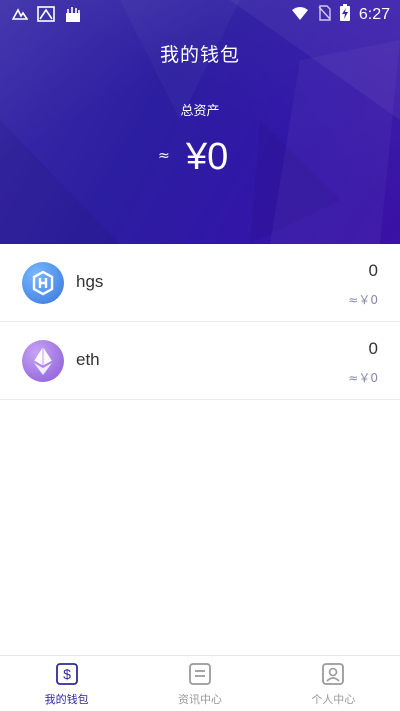  I want to click on total-assets-value: ≈ ¥0, so click(200, 158).